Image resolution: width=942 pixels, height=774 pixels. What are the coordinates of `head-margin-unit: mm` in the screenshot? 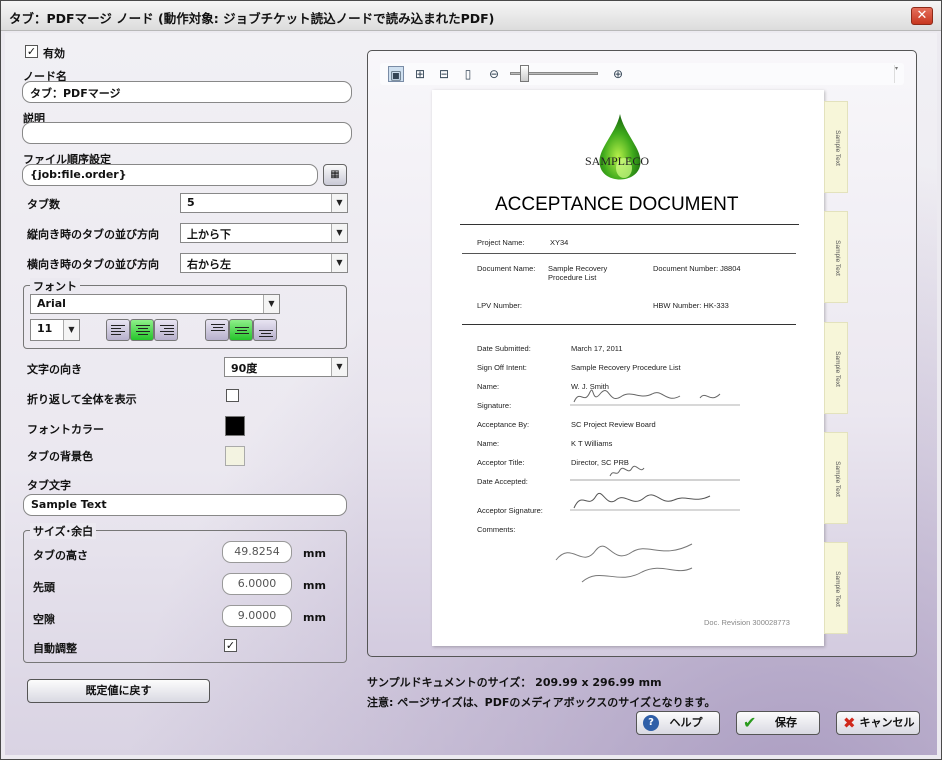 It's located at (314, 585).